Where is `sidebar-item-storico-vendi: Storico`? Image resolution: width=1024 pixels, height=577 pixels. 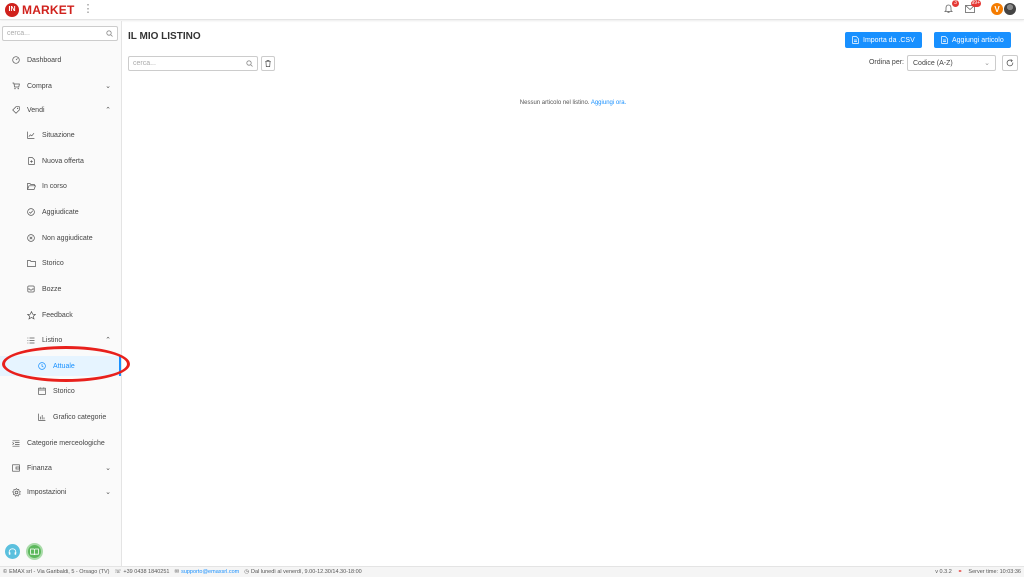 sidebar-item-storico-vendi: Storico is located at coordinates (60, 263).